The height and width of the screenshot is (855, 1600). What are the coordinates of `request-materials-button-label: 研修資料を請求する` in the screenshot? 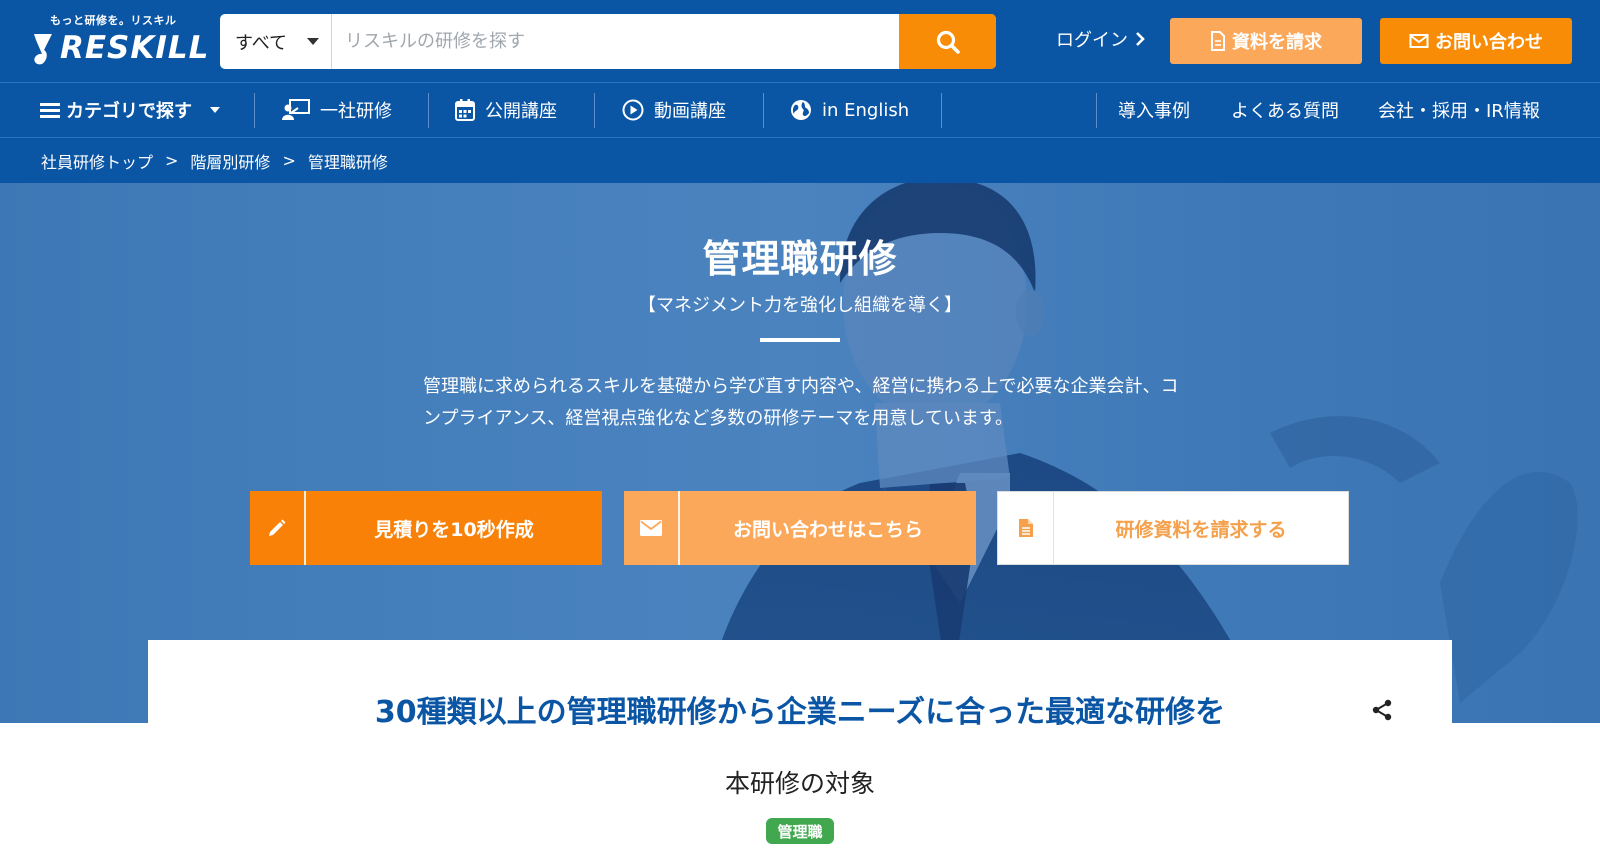 It's located at (1201, 529).